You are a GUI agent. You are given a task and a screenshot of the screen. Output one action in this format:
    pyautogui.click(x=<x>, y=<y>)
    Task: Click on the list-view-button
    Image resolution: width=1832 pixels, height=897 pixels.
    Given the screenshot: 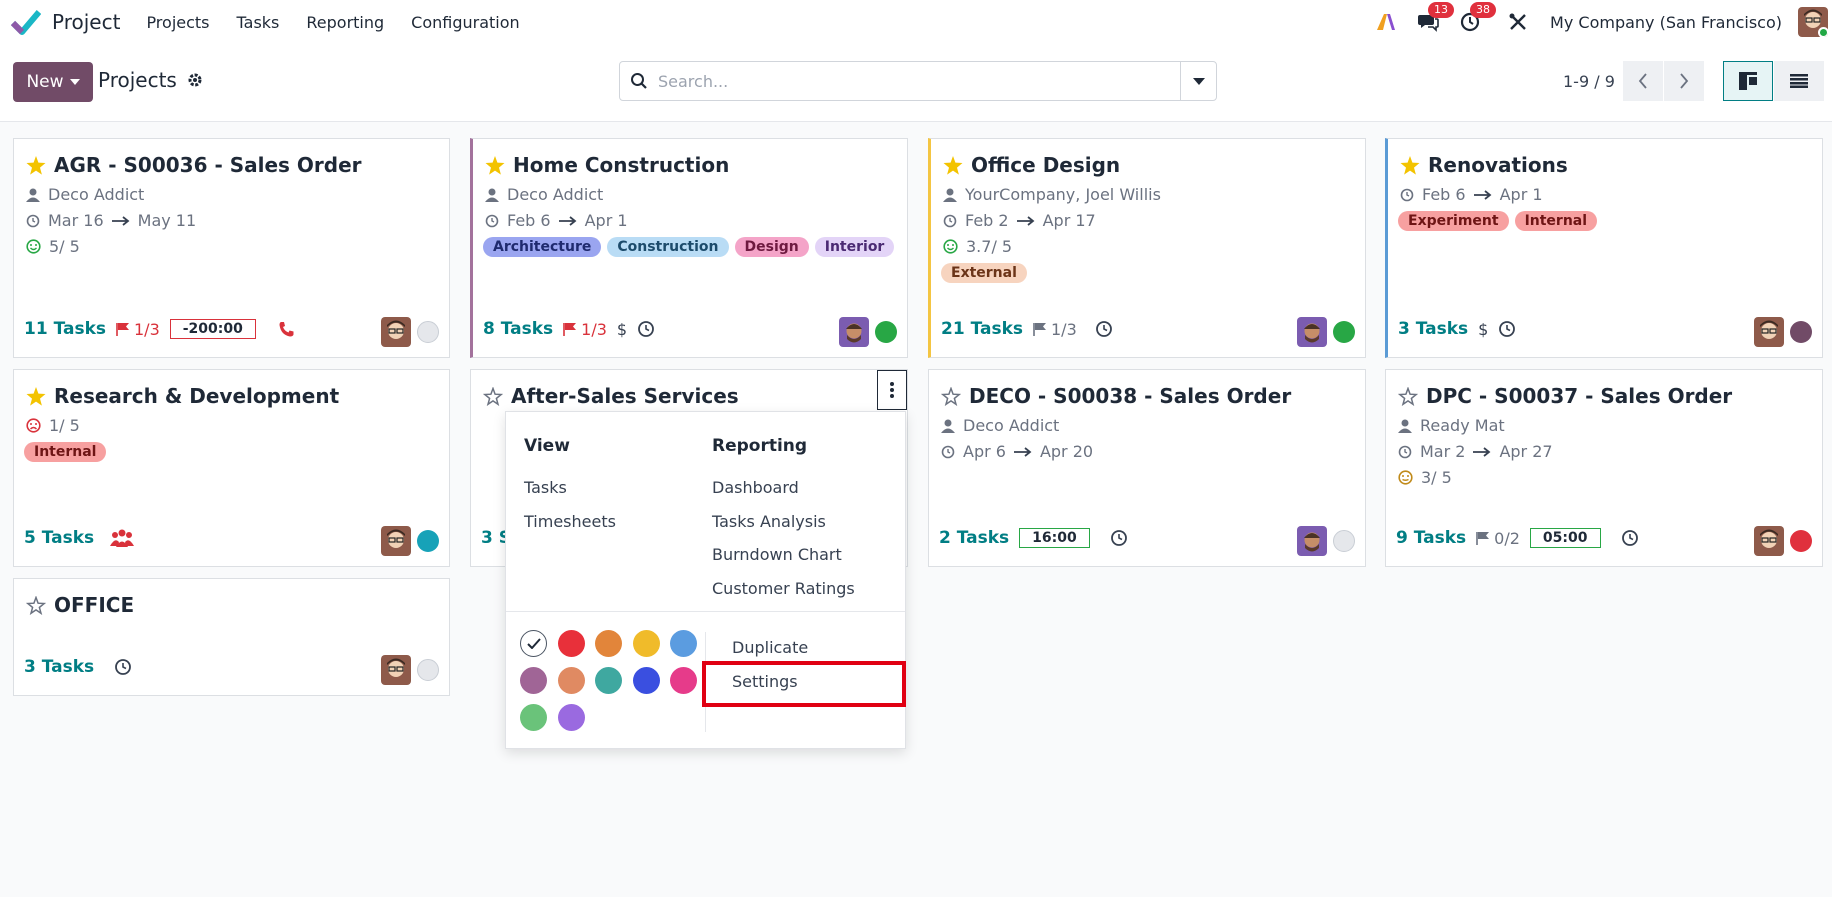 What is the action you would take?
    pyautogui.click(x=1799, y=81)
    